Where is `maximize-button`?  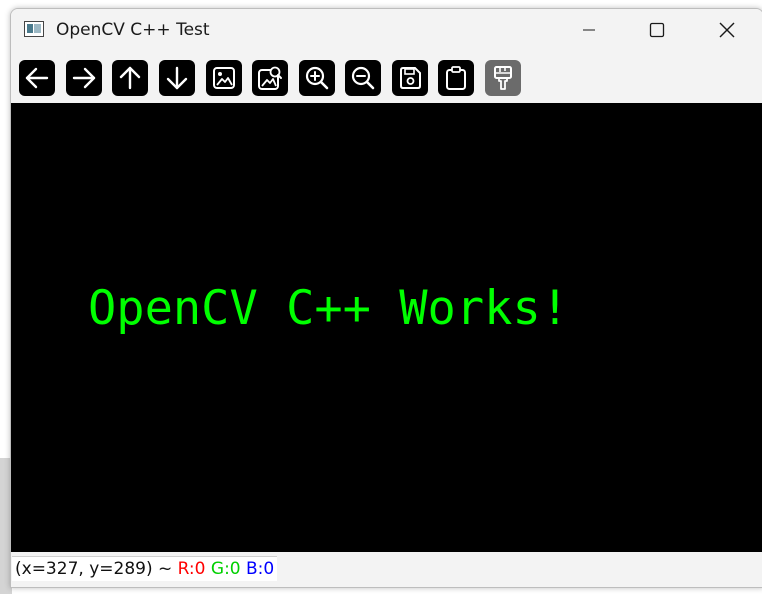
maximize-button is located at coordinates (657, 30).